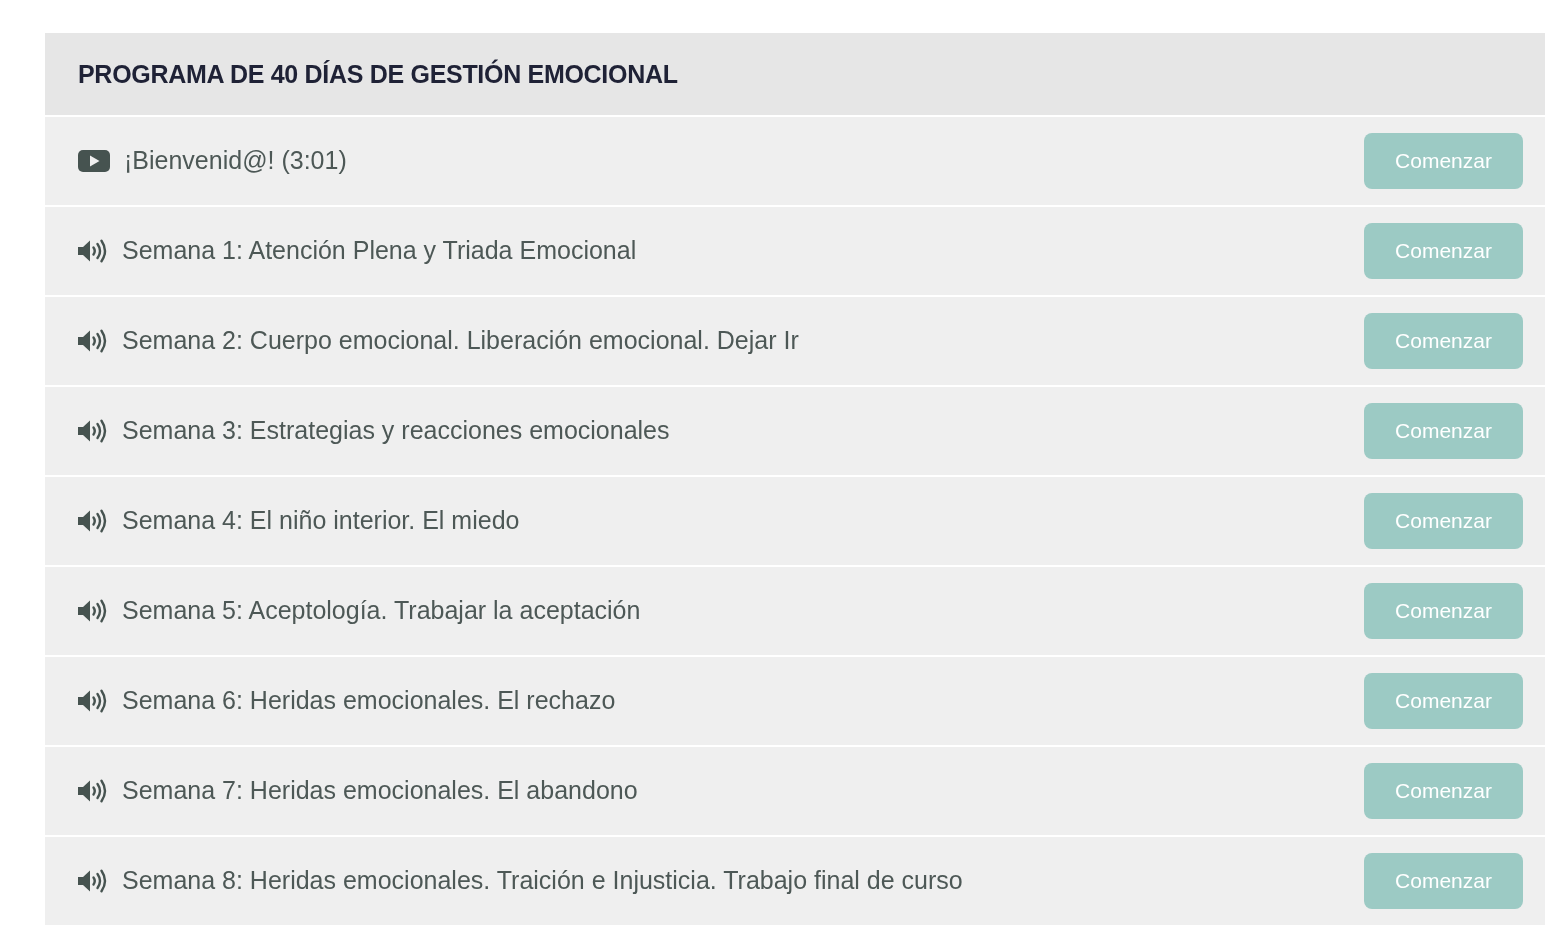  I want to click on play-icon, so click(94, 161).